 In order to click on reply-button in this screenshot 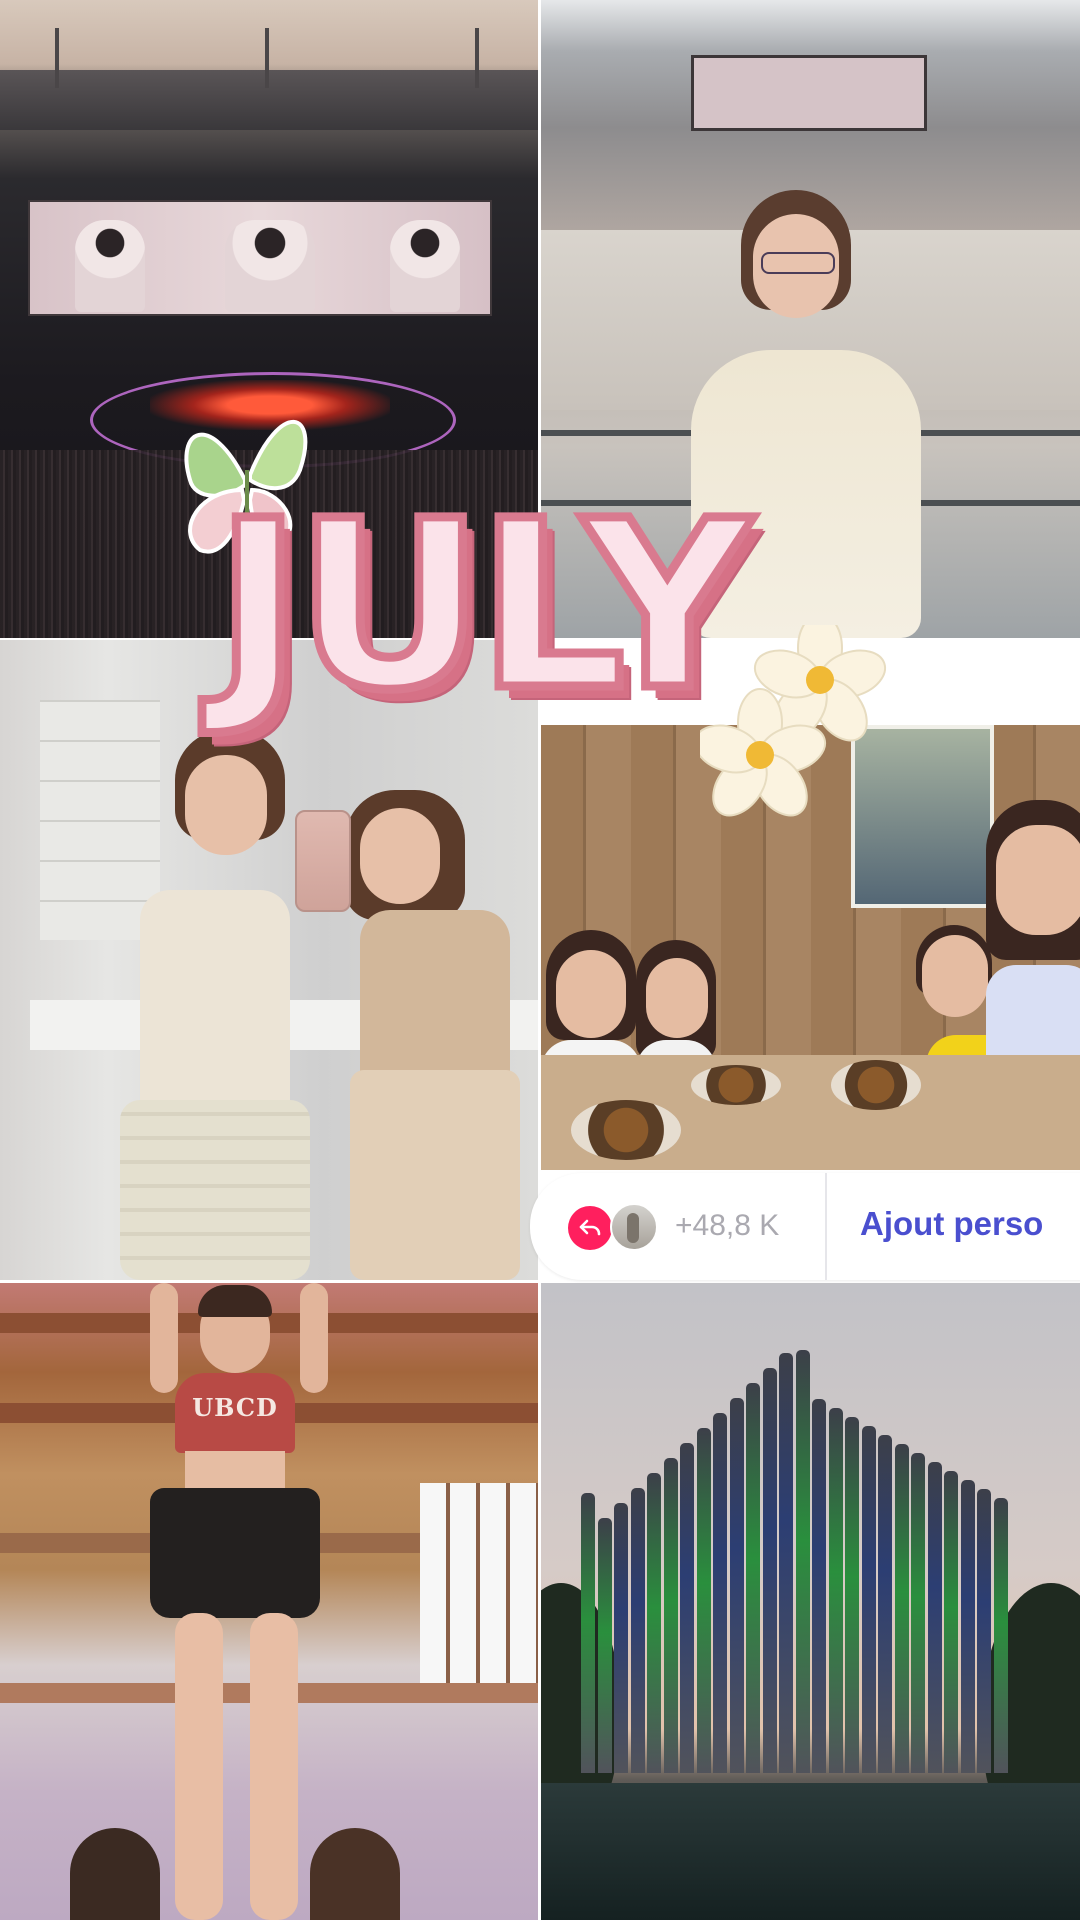, I will do `click(590, 1228)`.